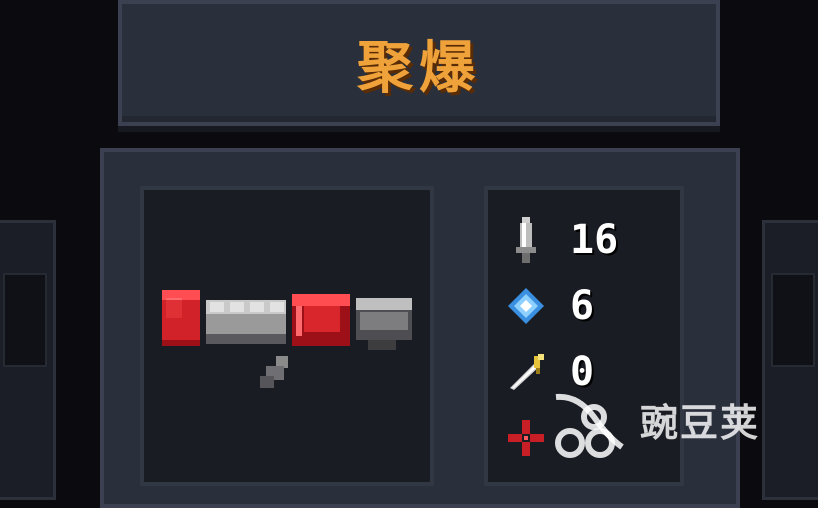 The width and height of the screenshot is (818, 508). What do you see at coordinates (287, 339) in the screenshot?
I see `weapon-sprite-icon` at bounding box center [287, 339].